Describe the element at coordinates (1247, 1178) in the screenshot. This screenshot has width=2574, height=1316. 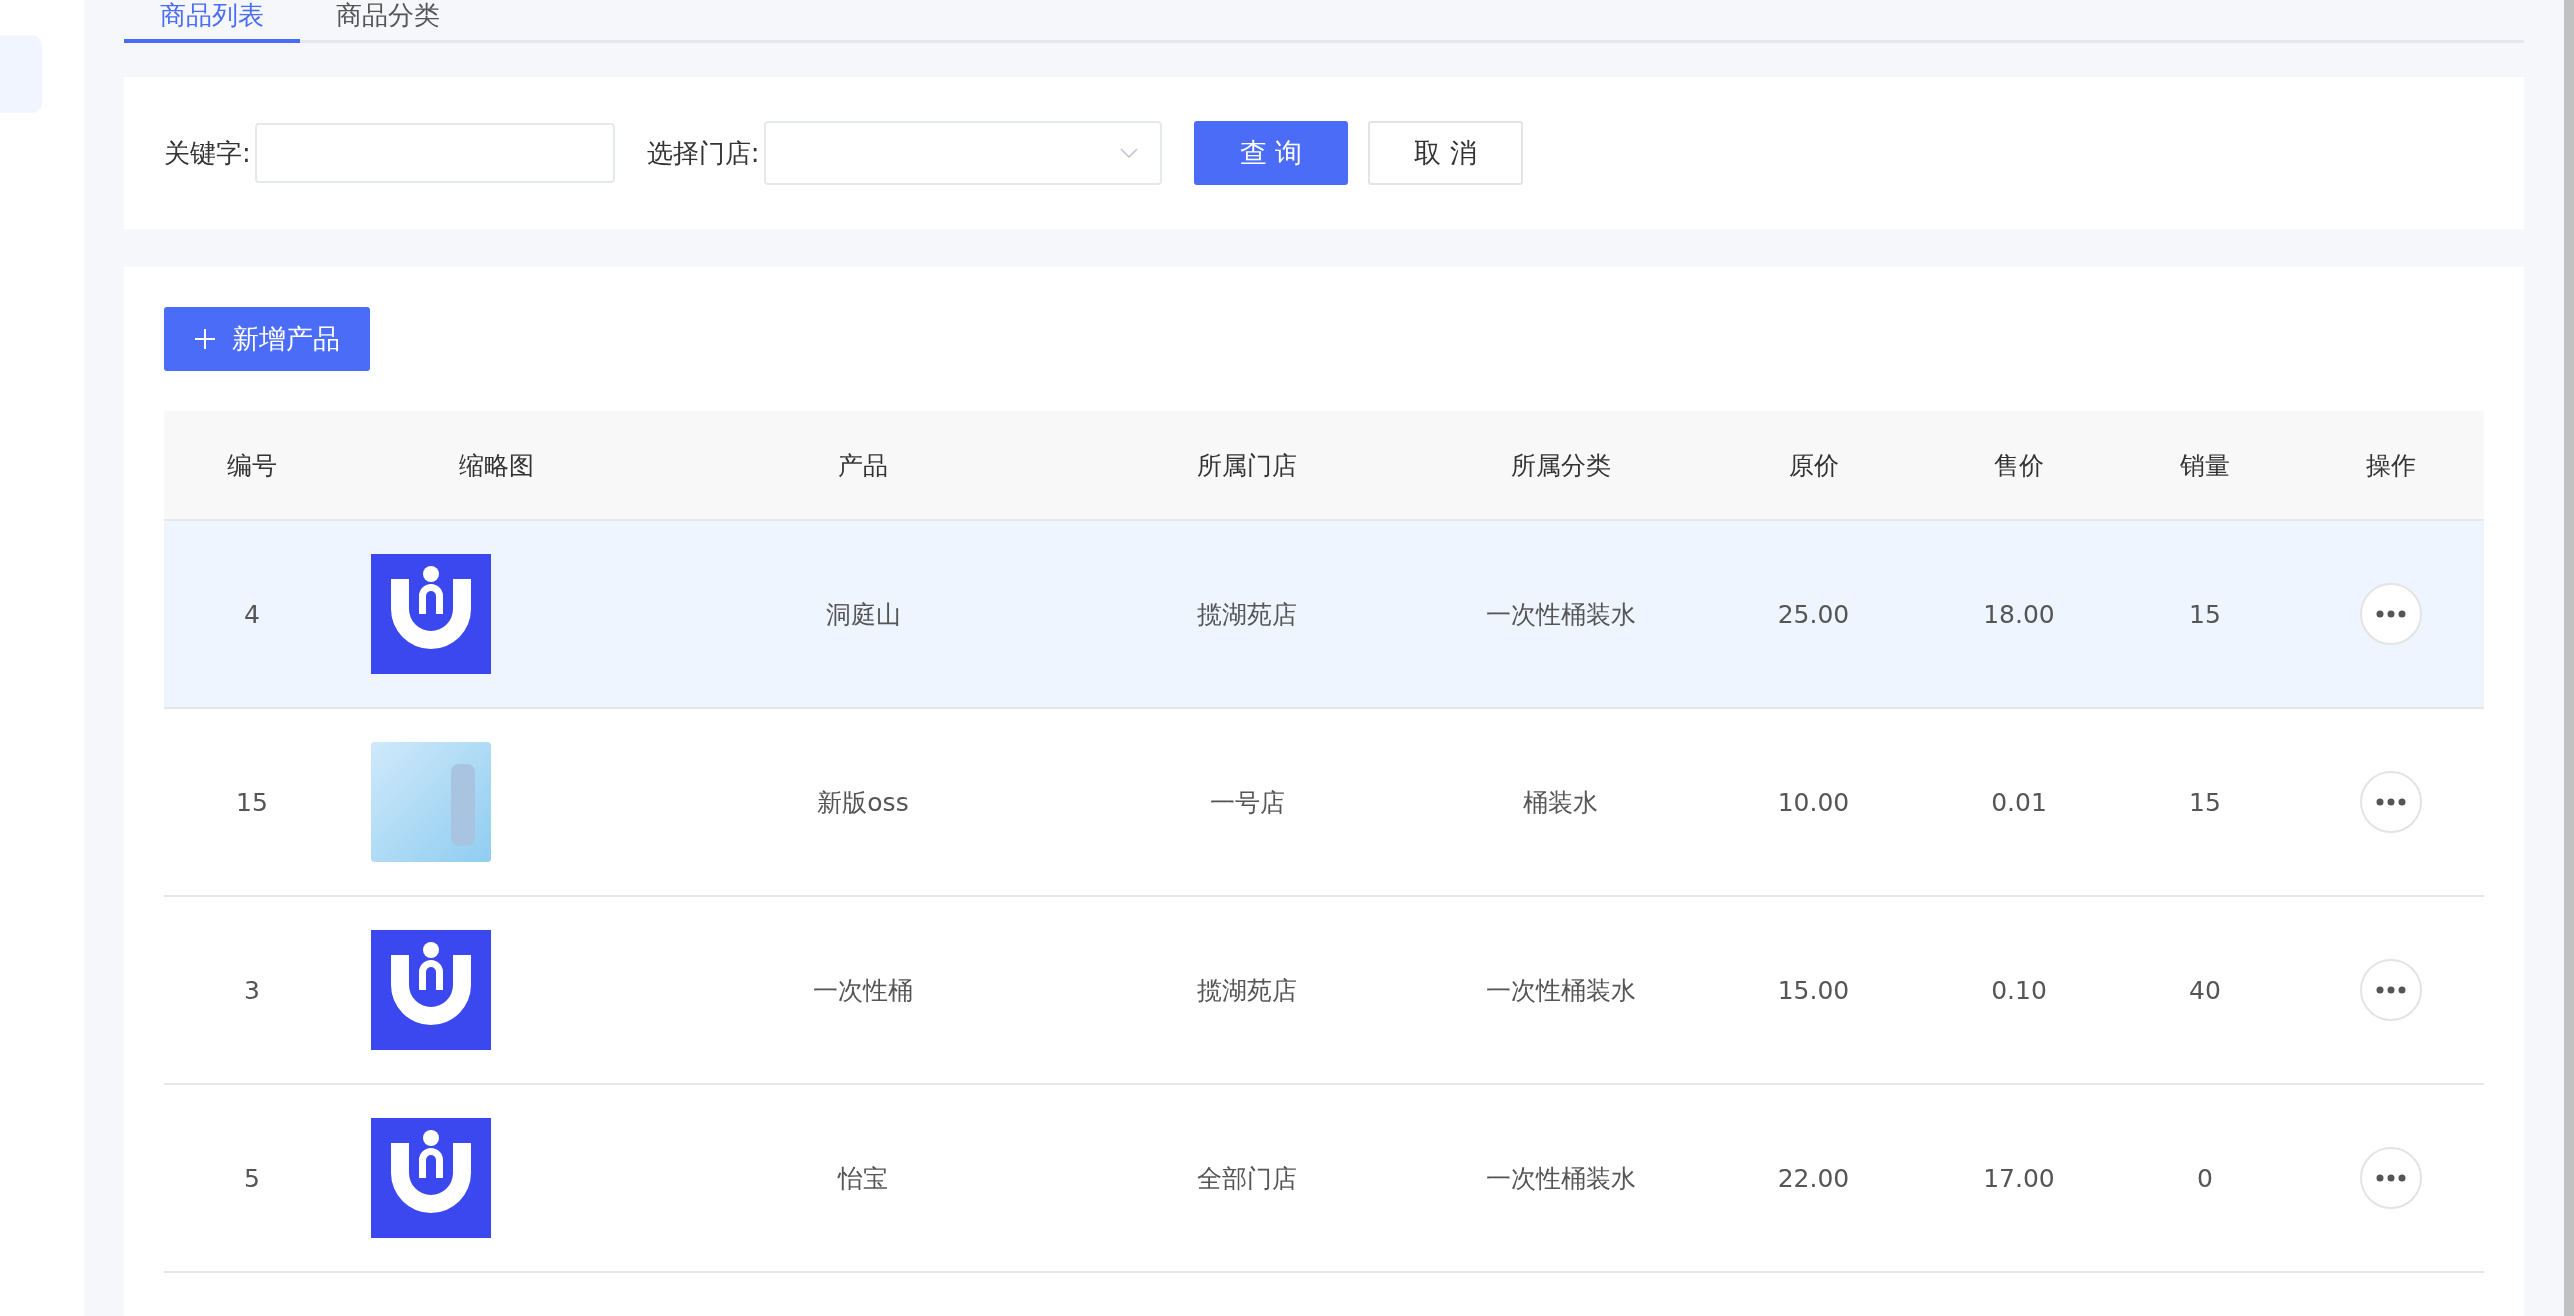
I see `table-cell: 全部门店` at that location.